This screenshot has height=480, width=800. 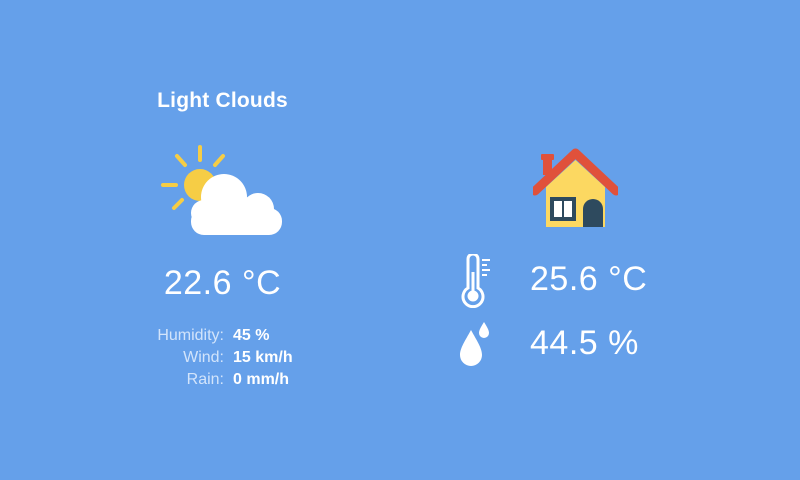 What do you see at coordinates (474, 344) in the screenshot?
I see `water-drops-icon` at bounding box center [474, 344].